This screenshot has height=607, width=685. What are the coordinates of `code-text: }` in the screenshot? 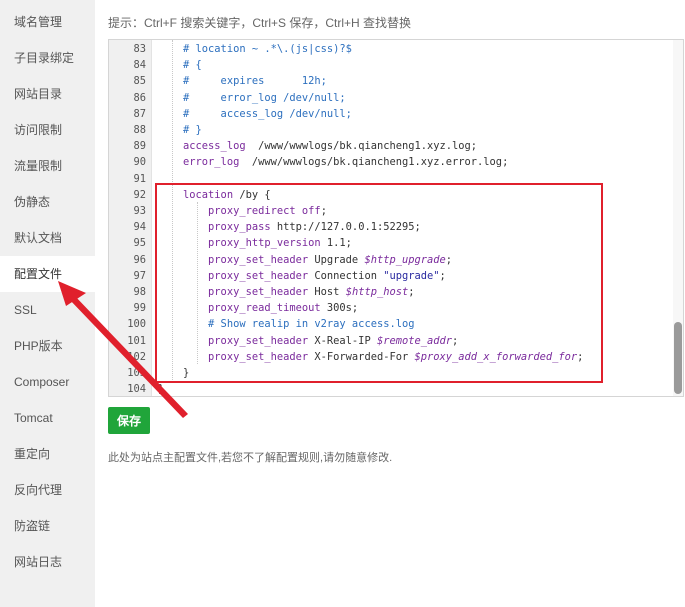 It's located at (161, 388).